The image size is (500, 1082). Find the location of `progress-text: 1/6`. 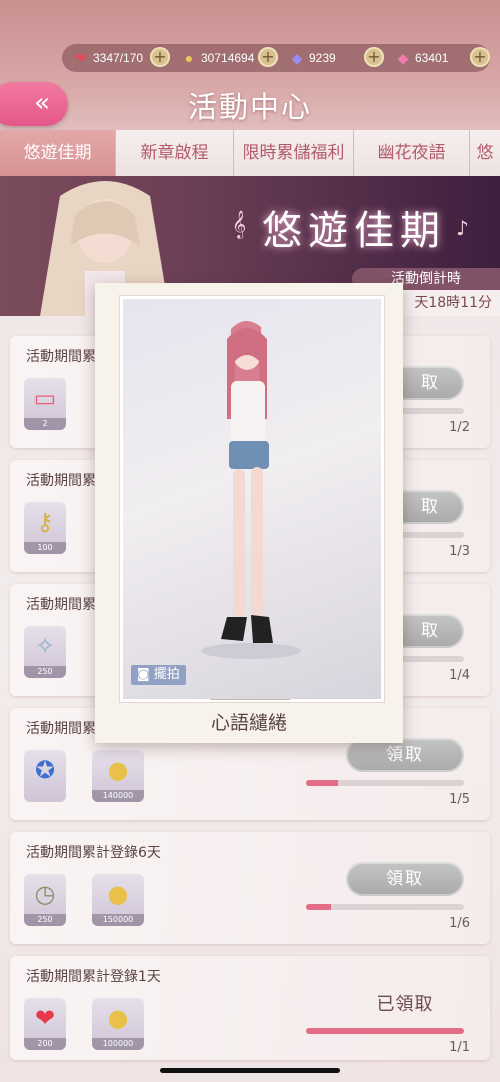

progress-text: 1/6 is located at coordinates (459, 923).